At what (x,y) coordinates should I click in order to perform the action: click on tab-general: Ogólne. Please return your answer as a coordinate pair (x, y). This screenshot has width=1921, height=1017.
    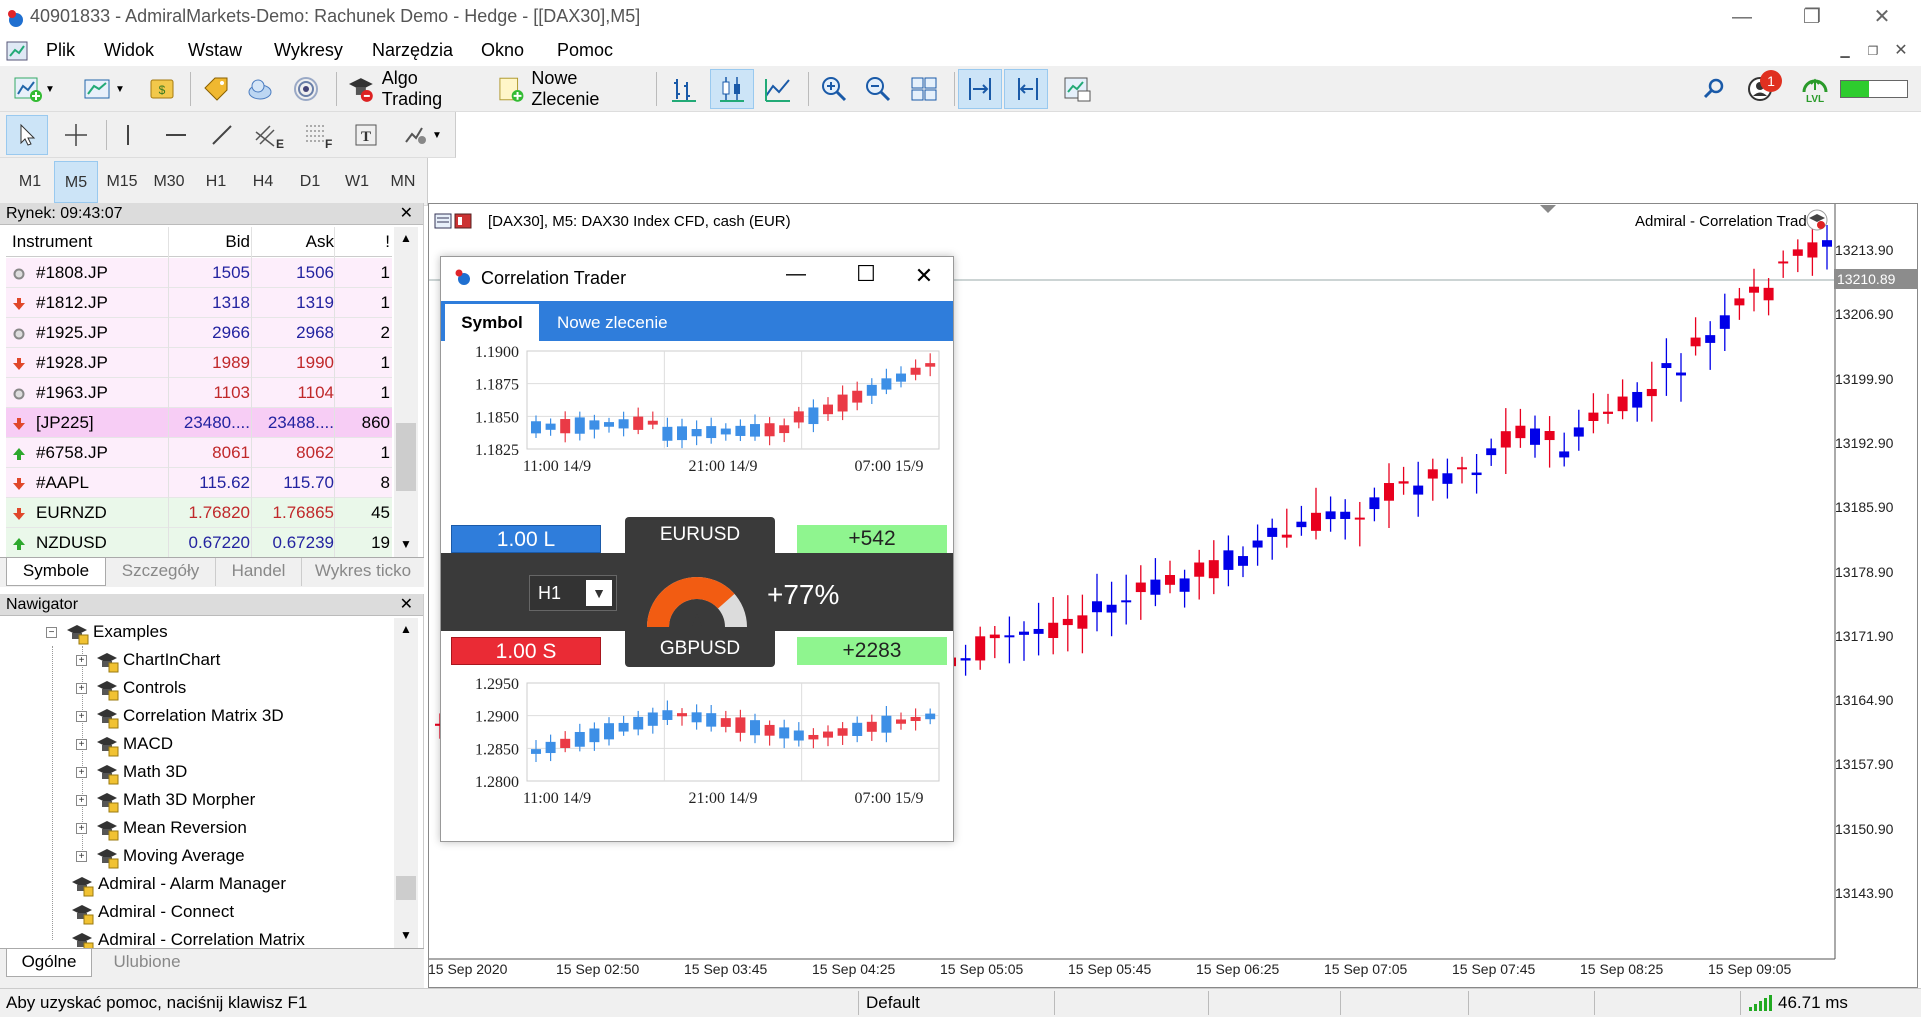
    Looking at the image, I should click on (49, 963).